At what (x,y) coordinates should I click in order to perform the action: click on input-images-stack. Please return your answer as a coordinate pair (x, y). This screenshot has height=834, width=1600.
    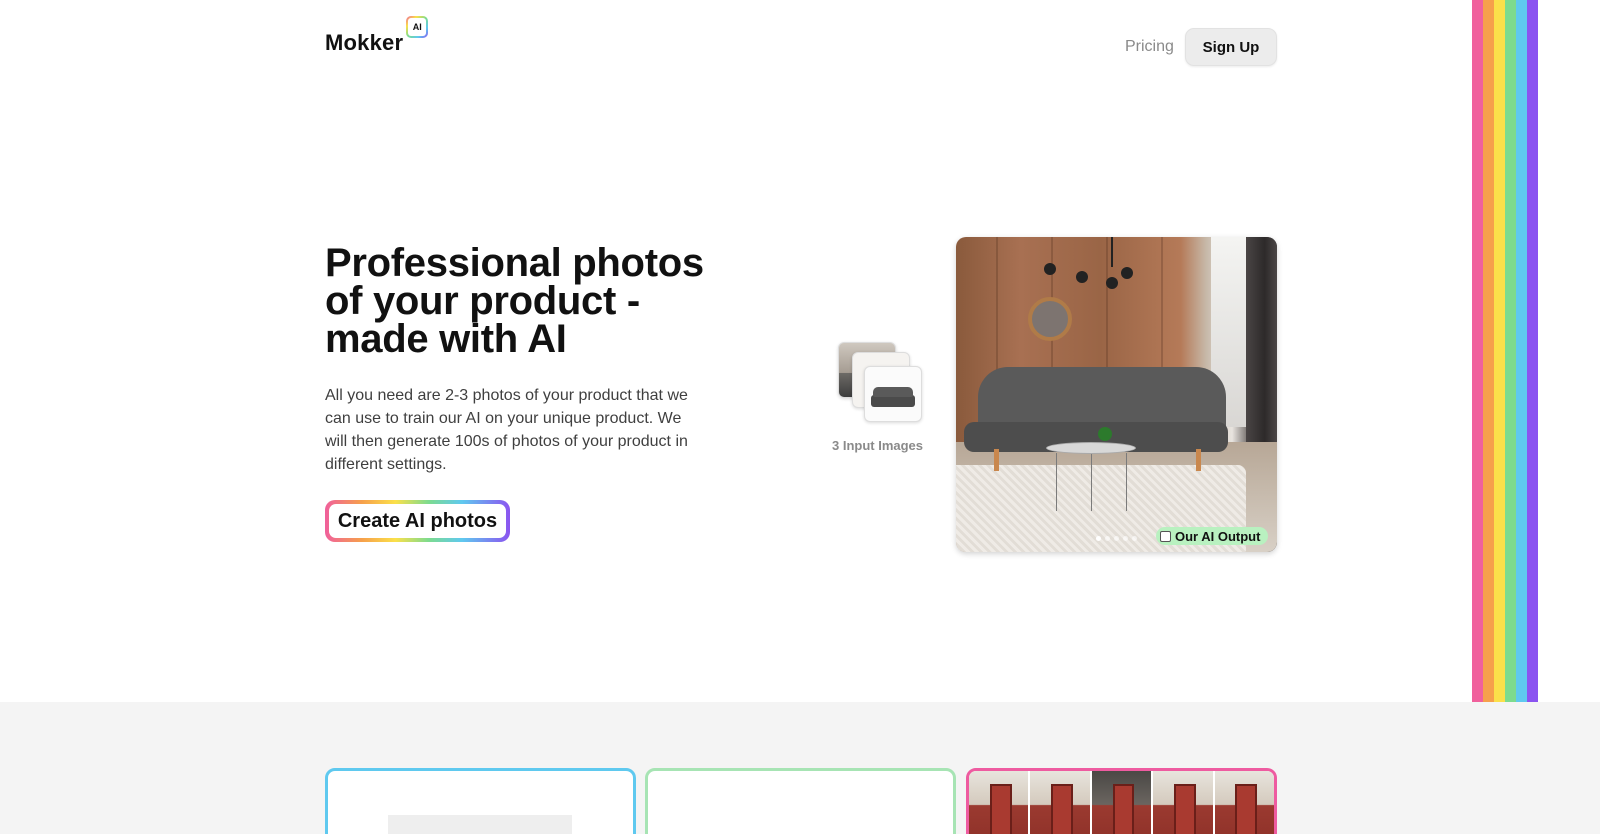
    Looking at the image, I should click on (880, 383).